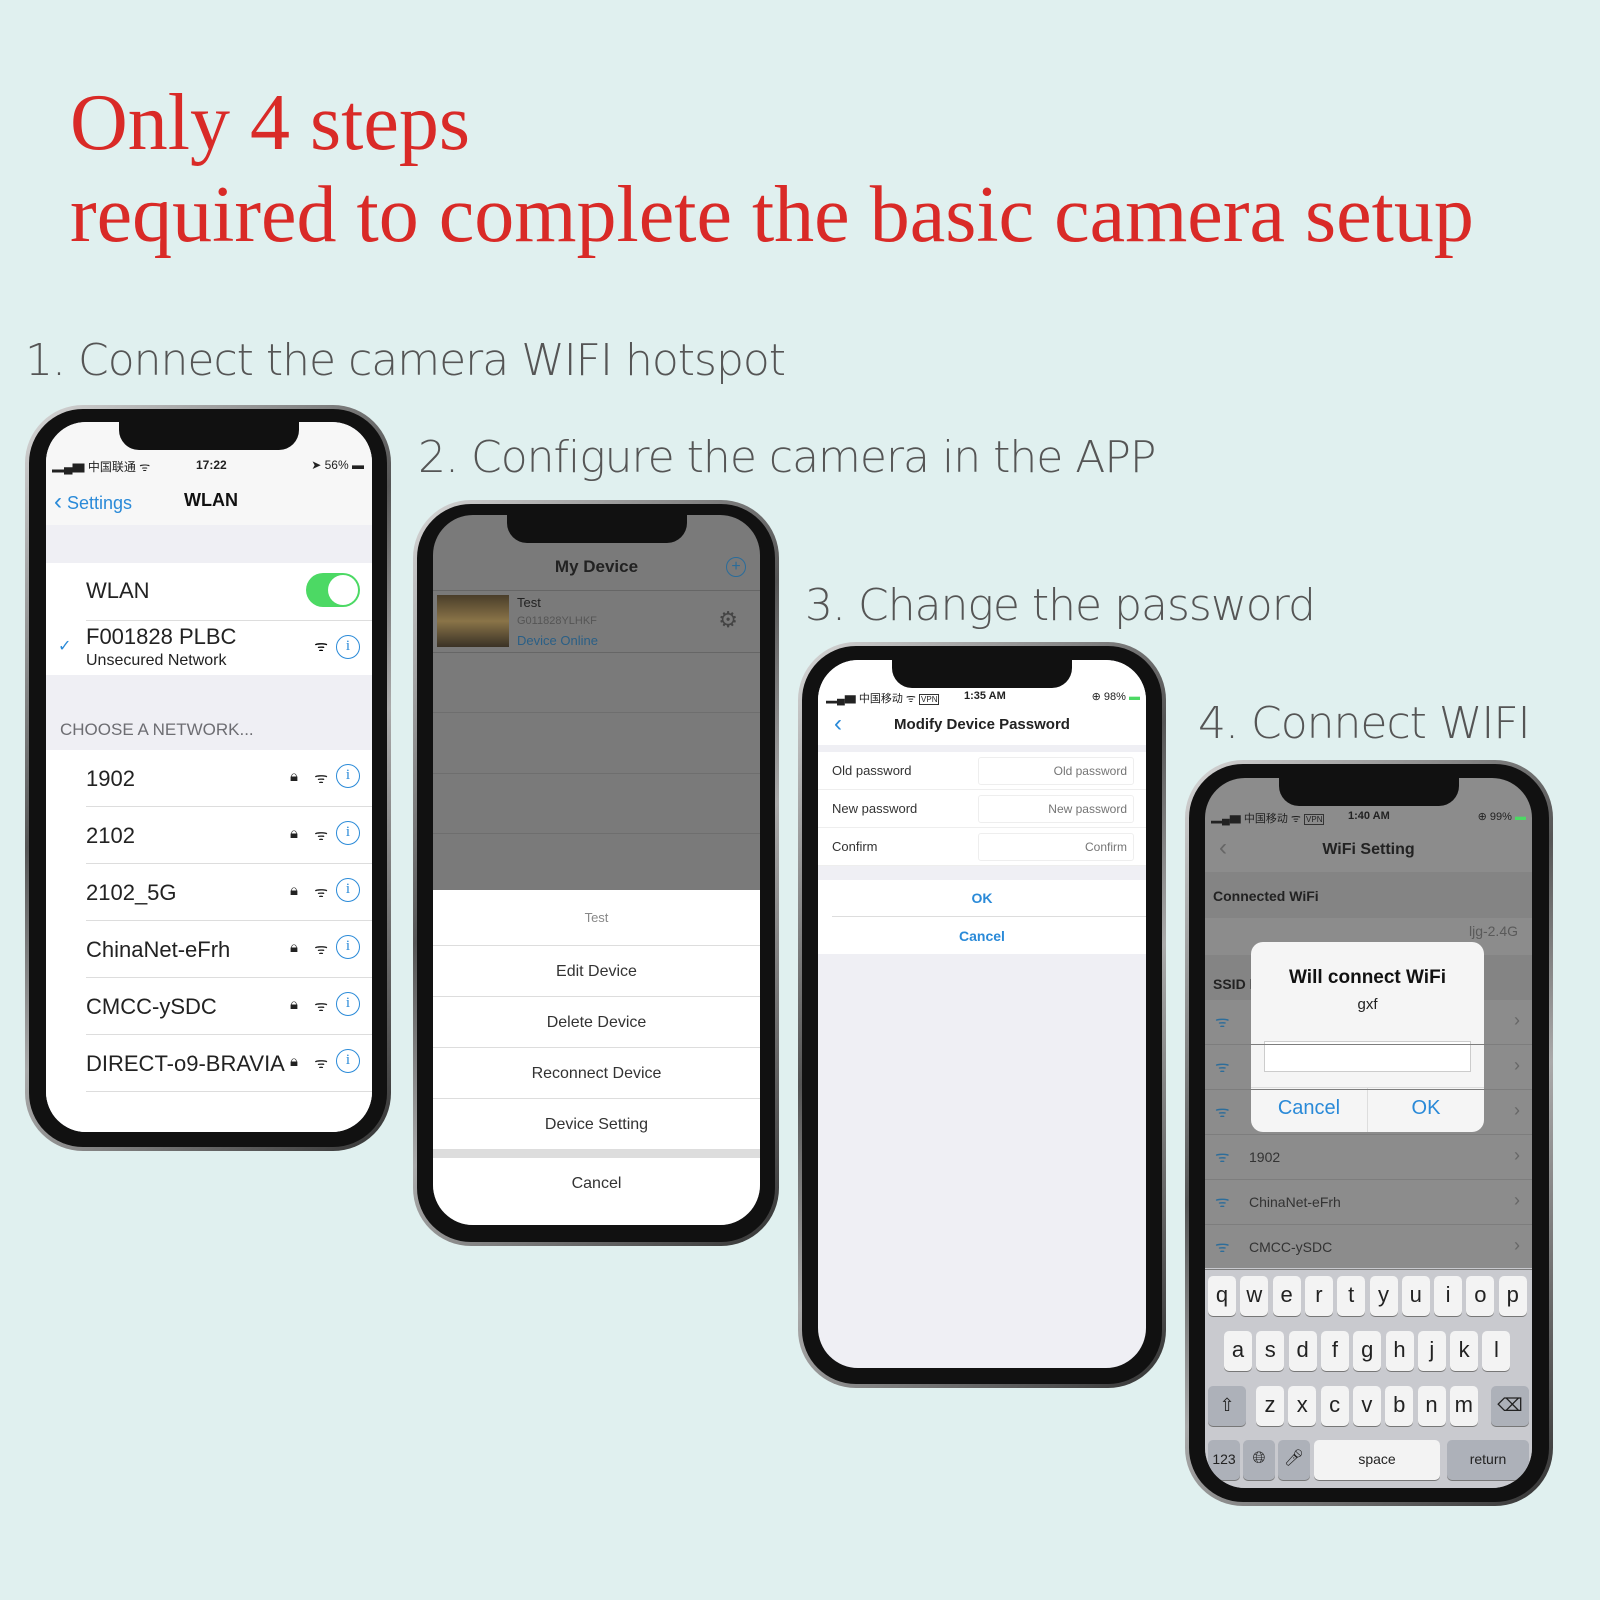 The image size is (1600, 1600). Describe the element at coordinates (1368, 1202) in the screenshot. I see `ssid-row: ᯤ ChinaNet-eFrh ›` at that location.